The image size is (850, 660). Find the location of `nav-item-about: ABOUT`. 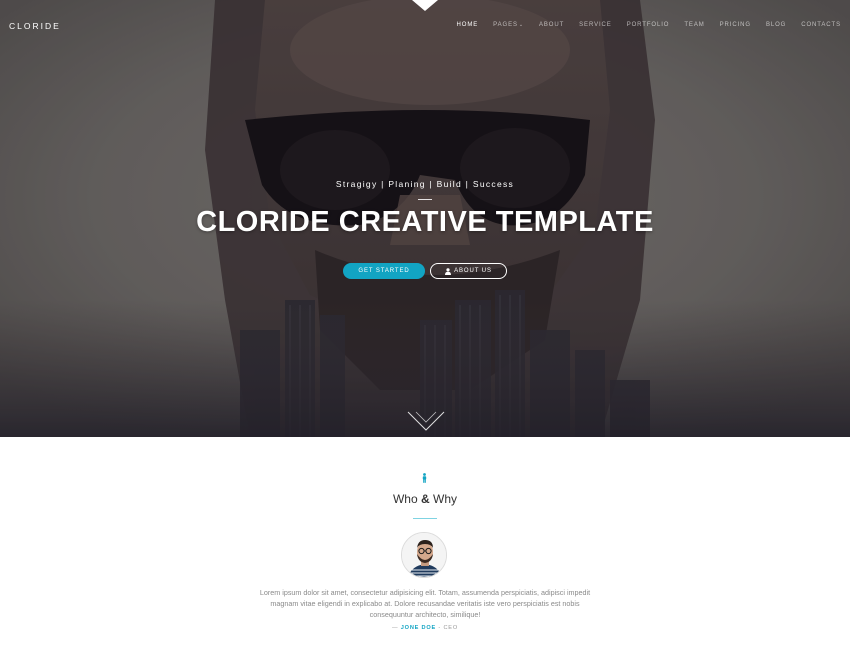

nav-item-about: ABOUT is located at coordinates (551, 25).